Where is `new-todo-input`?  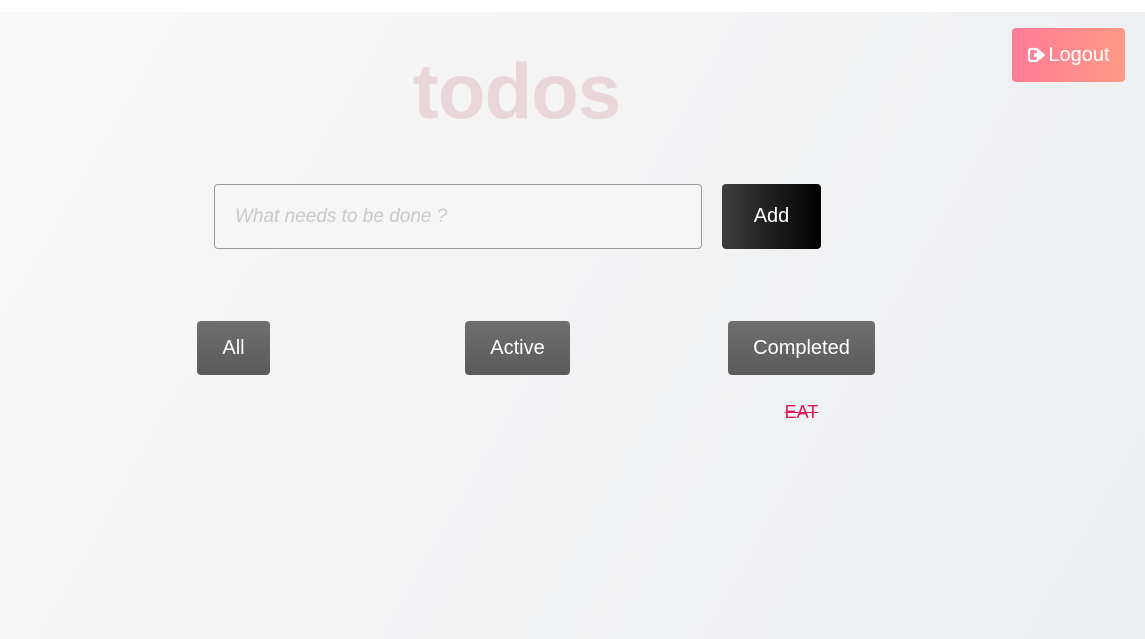
new-todo-input is located at coordinates (458, 216).